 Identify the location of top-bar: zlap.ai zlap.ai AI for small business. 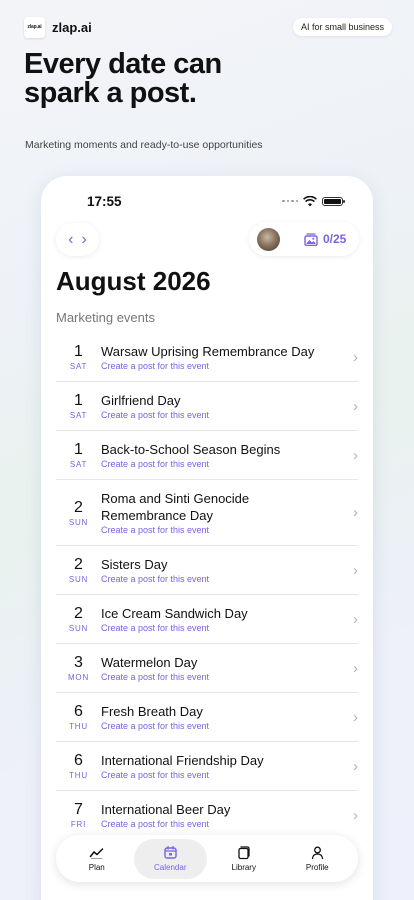
(208, 27).